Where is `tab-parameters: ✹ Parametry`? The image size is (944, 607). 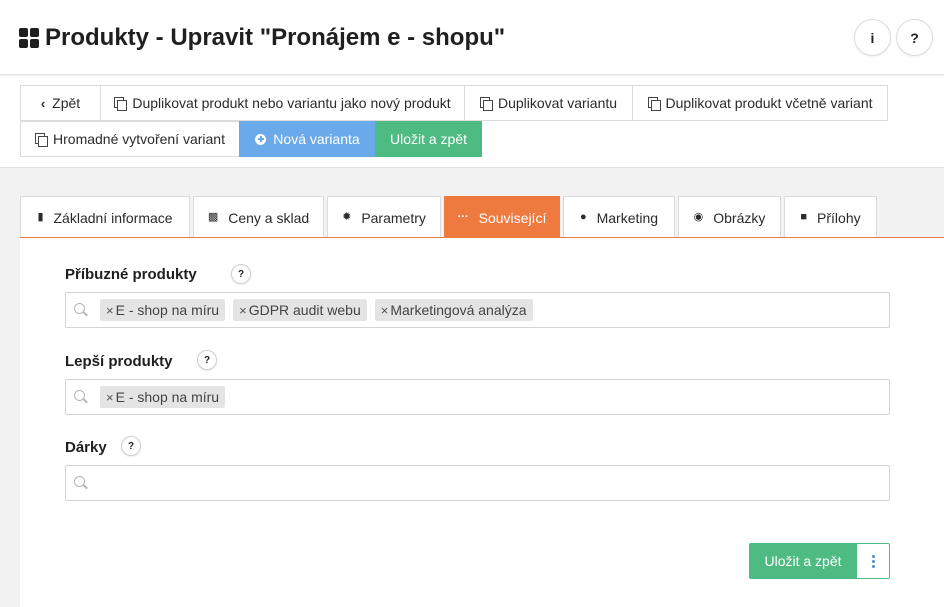 tab-parameters: ✹ Parametry is located at coordinates (384, 217).